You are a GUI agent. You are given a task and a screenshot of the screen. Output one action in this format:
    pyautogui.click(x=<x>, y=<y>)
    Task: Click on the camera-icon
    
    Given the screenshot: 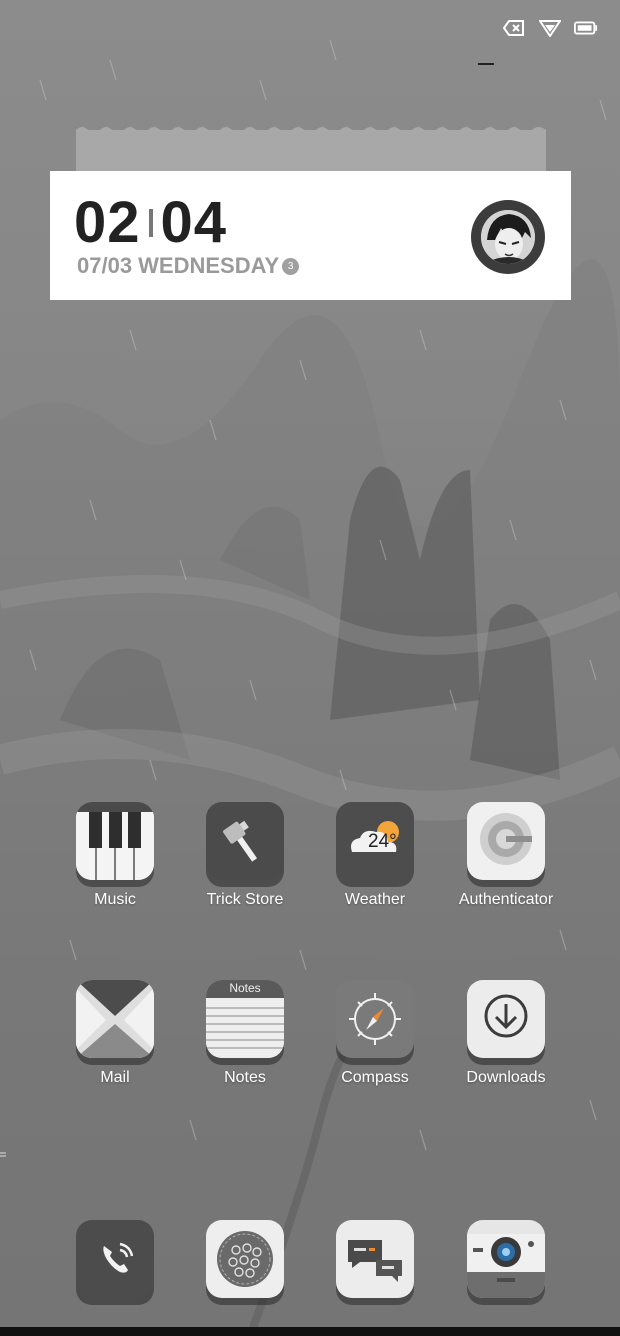 What is the action you would take?
    pyautogui.click(x=506, y=1259)
    